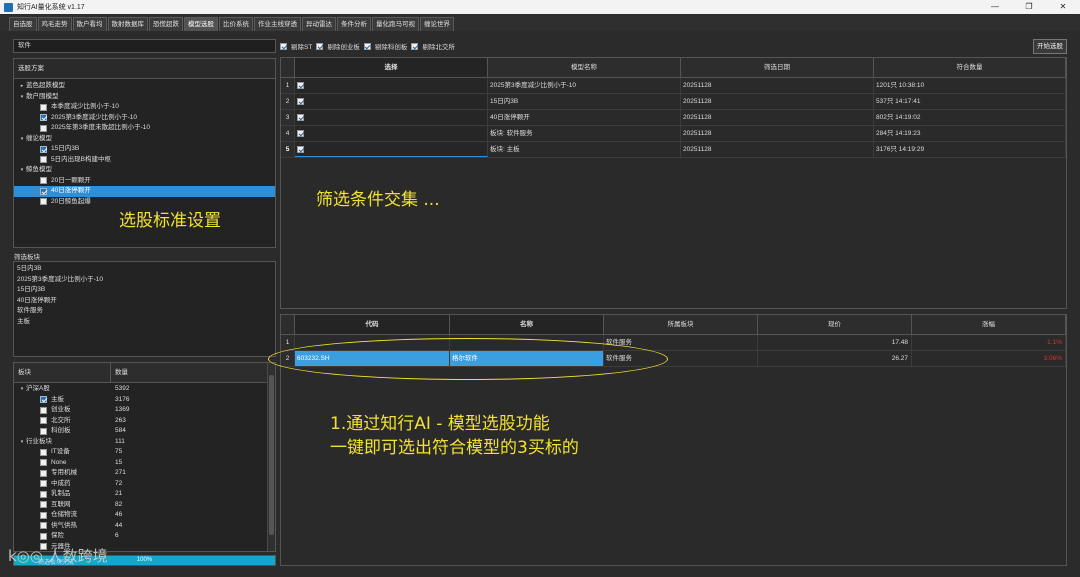  Describe the element at coordinates (995, 7) in the screenshot. I see `minimize-button: —` at that location.